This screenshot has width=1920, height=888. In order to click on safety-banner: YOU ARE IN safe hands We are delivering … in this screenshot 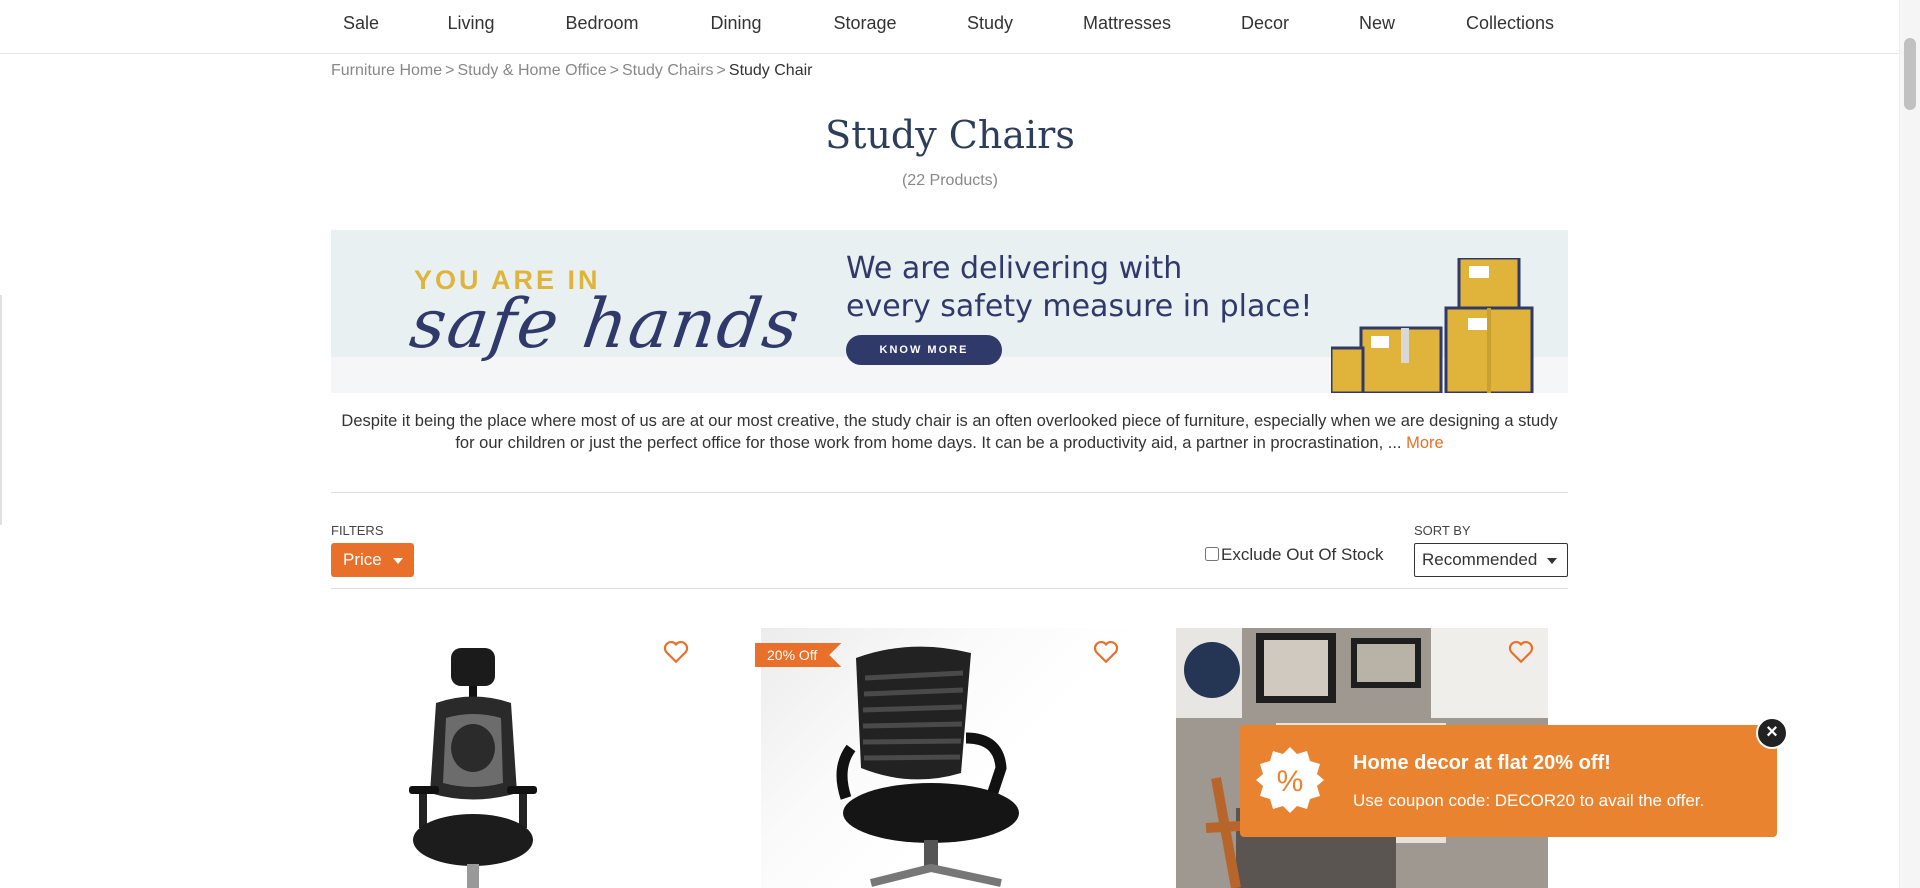, I will do `click(949, 311)`.